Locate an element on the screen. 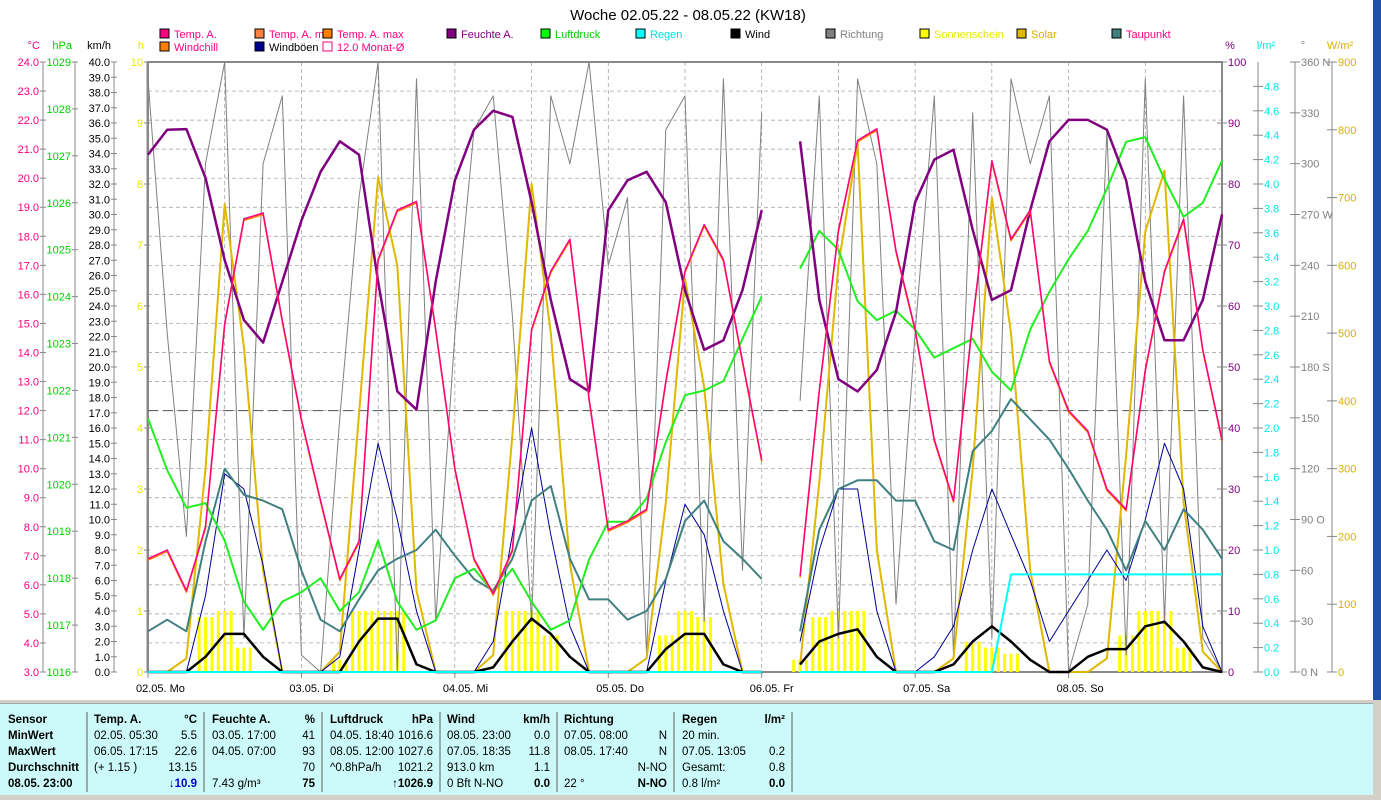  wind-tick-label: 20.0 is located at coordinates (99, 368).